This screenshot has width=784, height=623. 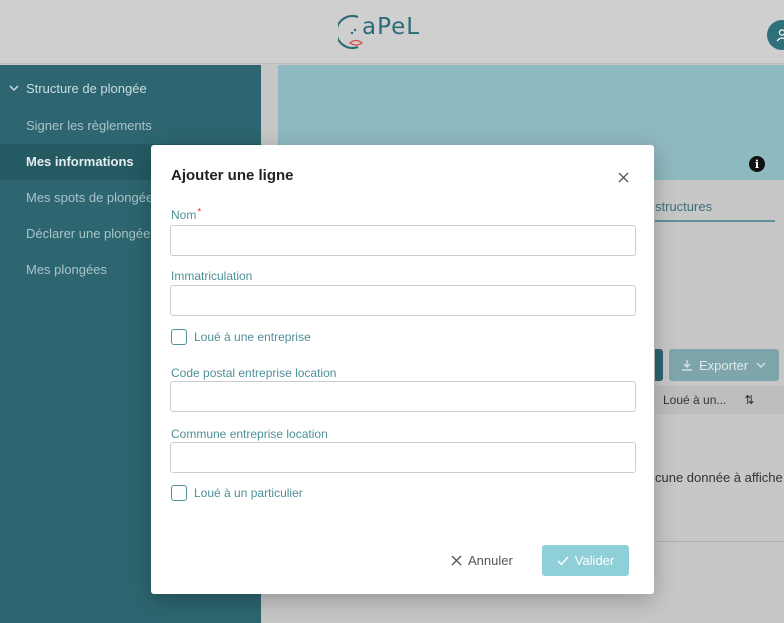 What do you see at coordinates (89, 197) in the screenshot?
I see `sidebar-item-mes-spots: Mes spots de plongée` at bounding box center [89, 197].